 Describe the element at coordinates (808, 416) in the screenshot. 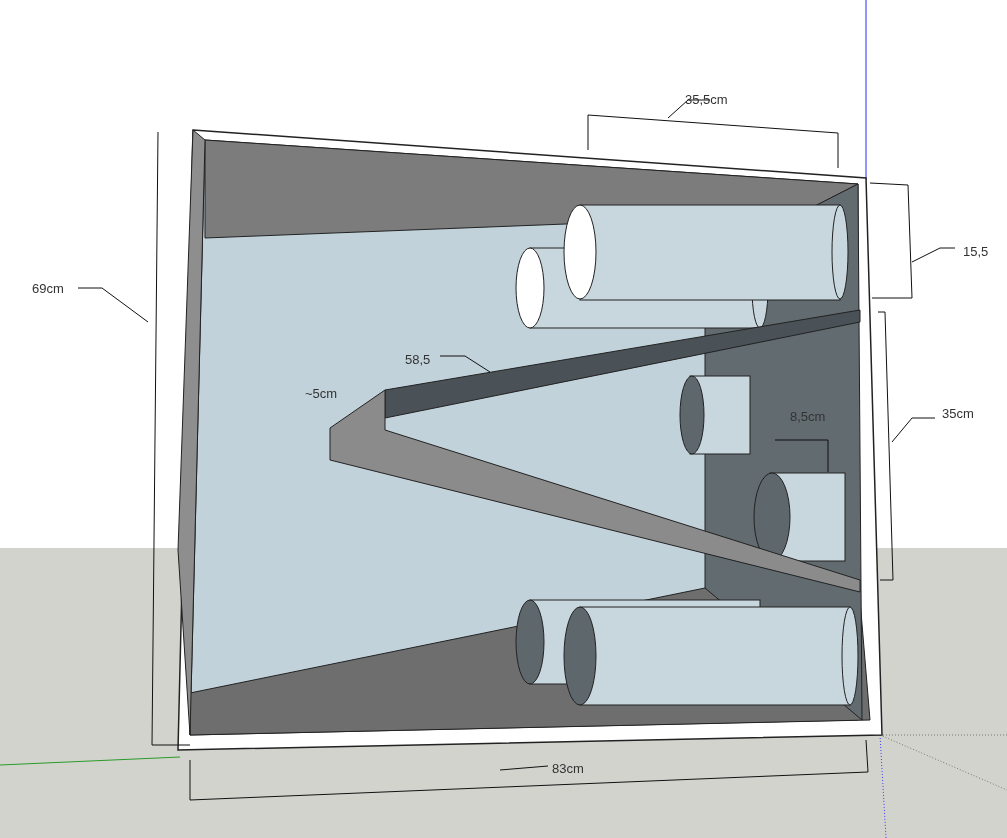

I see `dimension-label: 8,5cm` at that location.